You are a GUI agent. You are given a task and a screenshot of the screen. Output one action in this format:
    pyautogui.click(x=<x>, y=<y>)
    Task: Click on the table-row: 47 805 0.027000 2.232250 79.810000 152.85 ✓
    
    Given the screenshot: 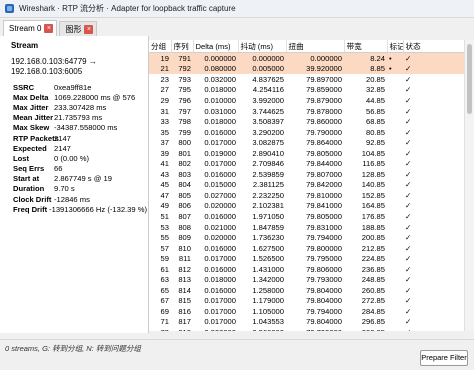 What is the action you would take?
    pyautogui.click(x=306, y=195)
    